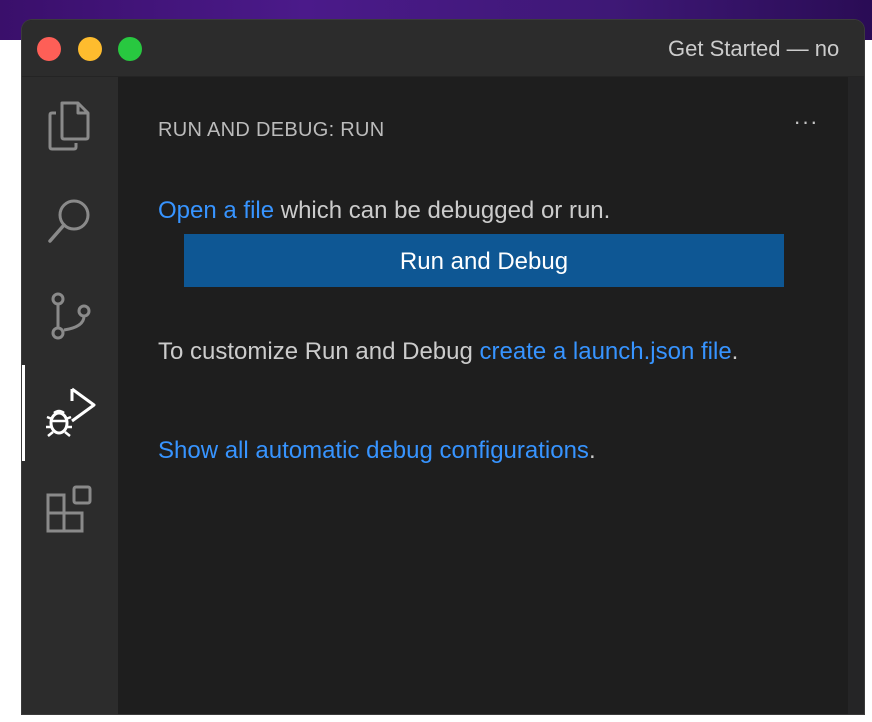  I want to click on activity-bar, so click(70, 395).